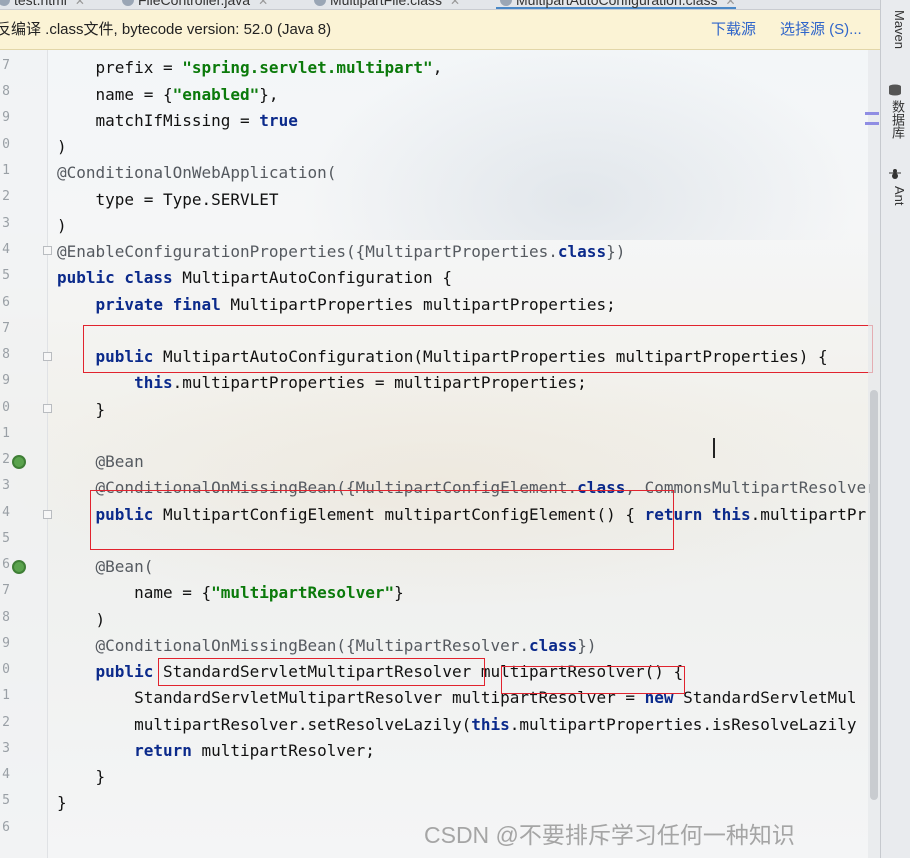 This screenshot has height=858, width=910. What do you see at coordinates (895, 429) in the screenshot?
I see `right-tool-window-bar: Maven 数据库 Ant` at bounding box center [895, 429].